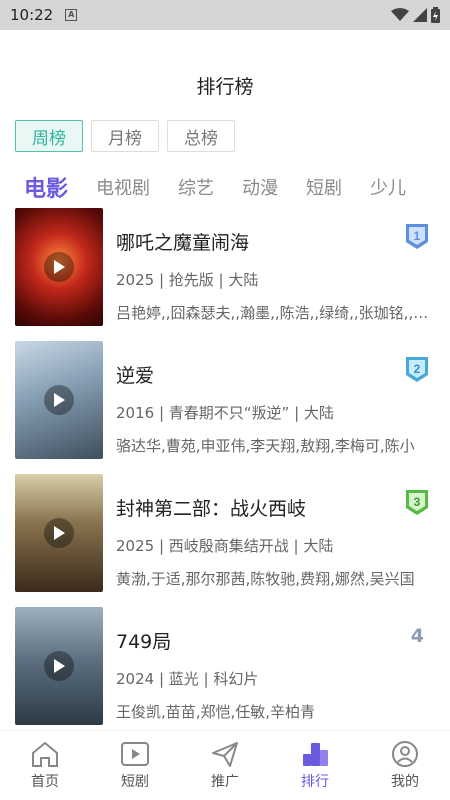  I want to click on item-cast: 吕艳婷,,囧森瑟夫,,瀚墨,,陈浩,,绿绮,,张珈铭,,杨卫, so click(275, 313).